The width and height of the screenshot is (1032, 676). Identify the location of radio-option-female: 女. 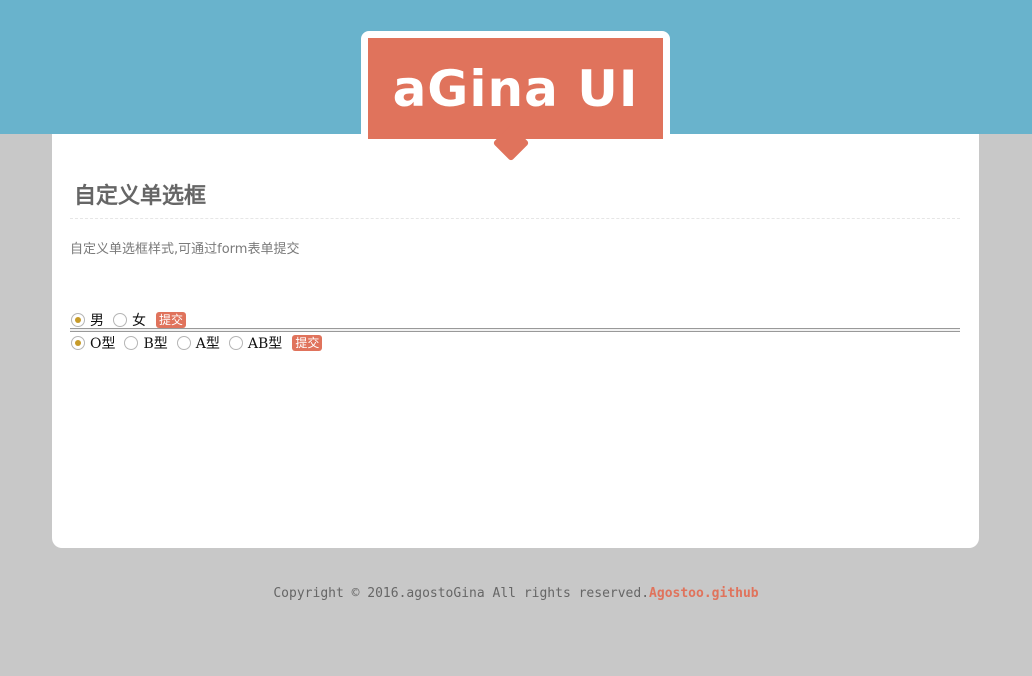
(129, 320).